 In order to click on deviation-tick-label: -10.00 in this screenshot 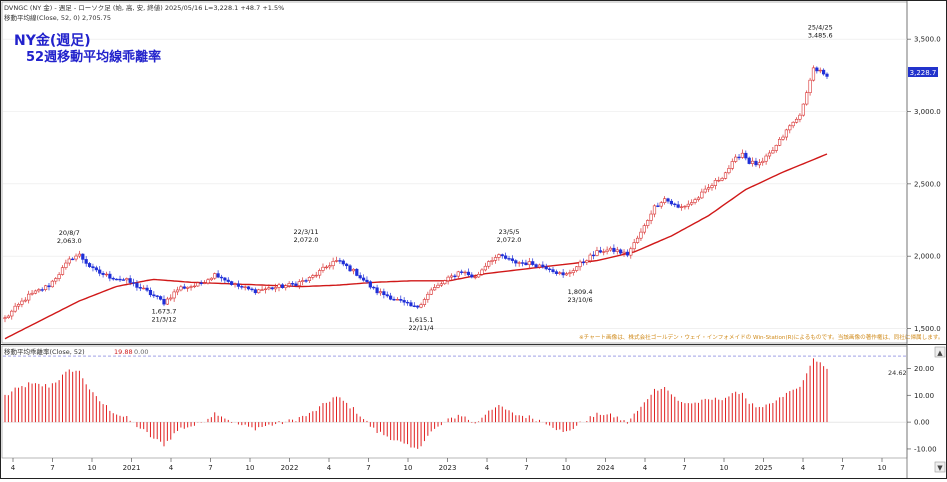, I will do `click(925, 449)`.